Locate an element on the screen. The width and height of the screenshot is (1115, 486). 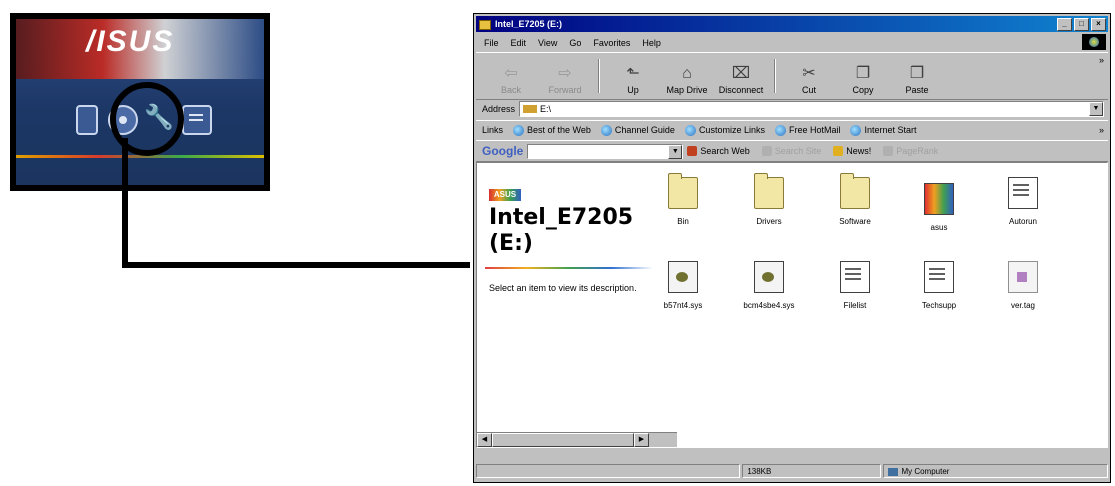
toolbar-button-label: Up is located at coordinates (633, 90).